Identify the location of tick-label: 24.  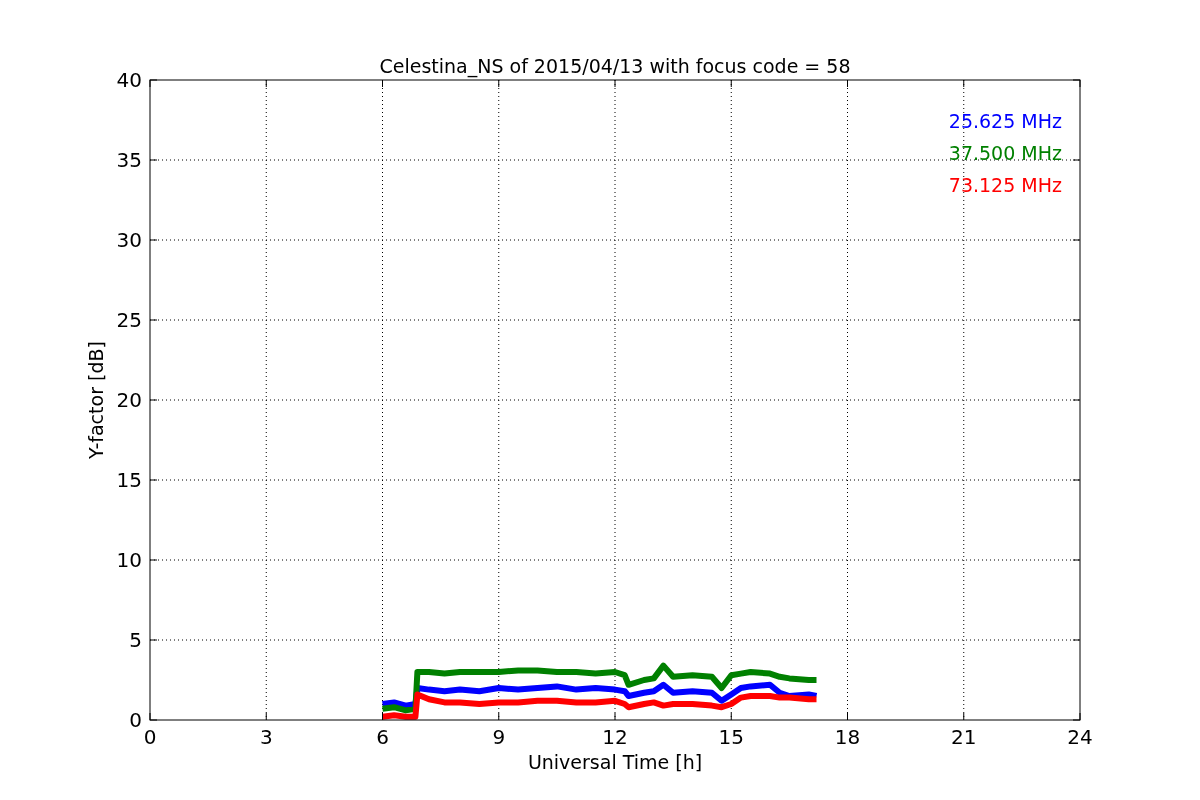
(1080, 737).